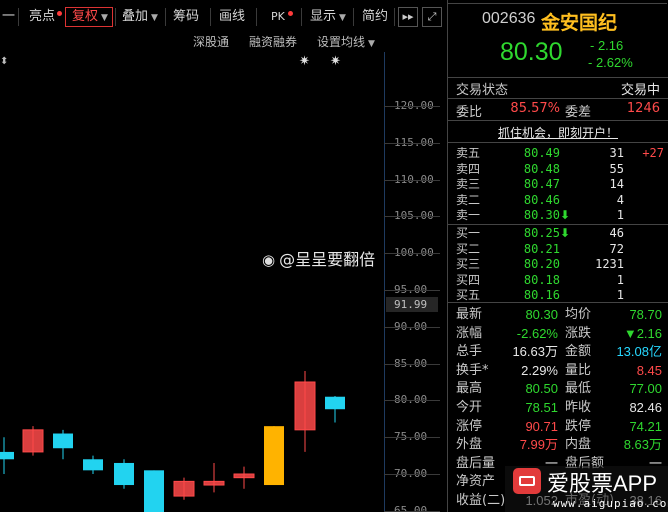 Image resolution: width=668 pixels, height=512 pixels. Describe the element at coordinates (586, 489) in the screenshot. I see `app-banner: 爱股票APP www.aigupiao.com` at that location.